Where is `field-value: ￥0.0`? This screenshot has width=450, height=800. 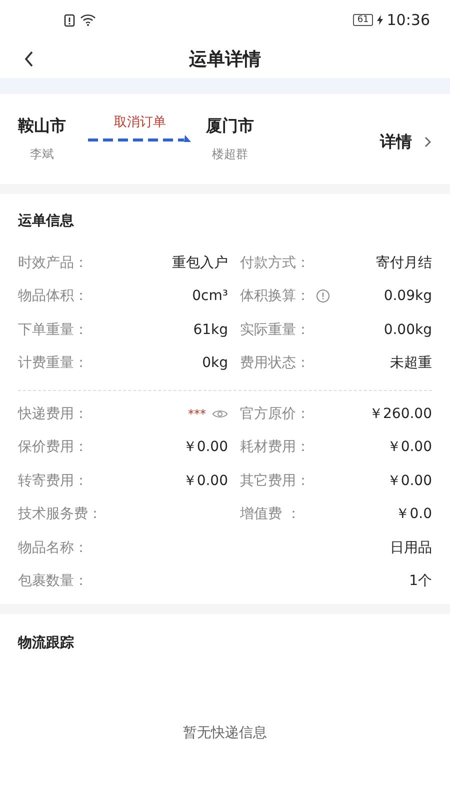 field-value: ￥0.0 is located at coordinates (414, 514).